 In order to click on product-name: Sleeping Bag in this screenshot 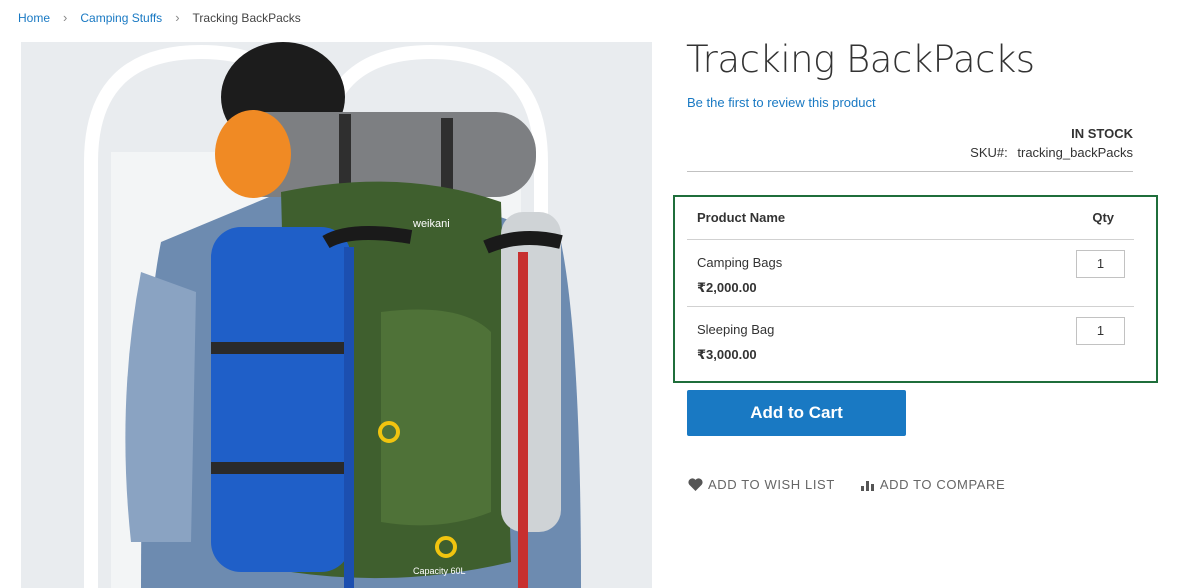, I will do `click(736, 329)`.